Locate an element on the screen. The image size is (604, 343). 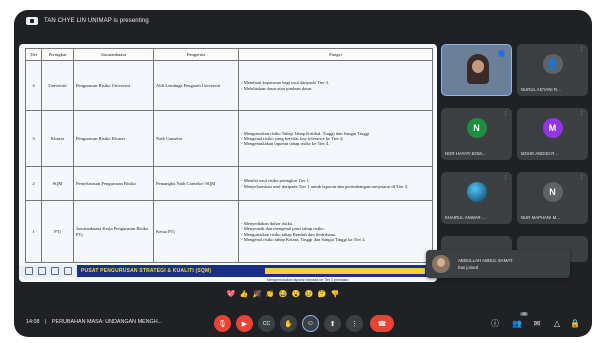
cell-committee: Pengurusan Risiko Universiti is located at coordinates (113, 85).